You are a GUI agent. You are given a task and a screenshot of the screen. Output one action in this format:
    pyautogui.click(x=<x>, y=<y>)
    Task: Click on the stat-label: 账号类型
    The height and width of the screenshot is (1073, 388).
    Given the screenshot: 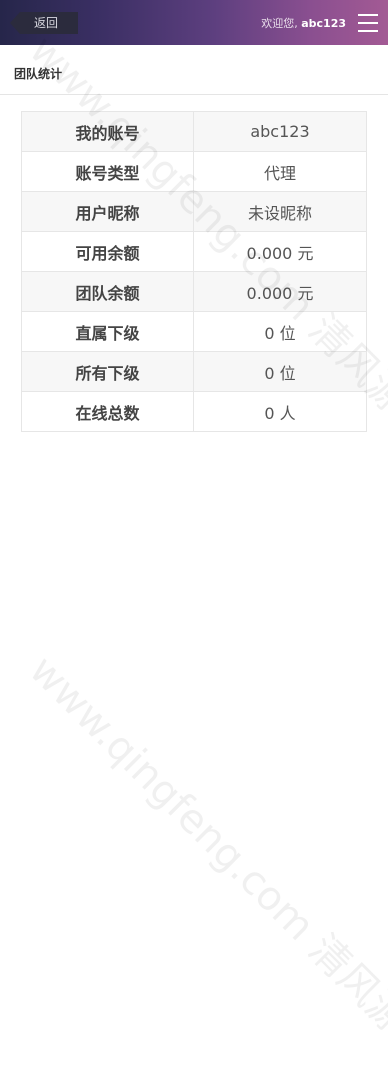 What is the action you would take?
    pyautogui.click(x=107, y=171)
    